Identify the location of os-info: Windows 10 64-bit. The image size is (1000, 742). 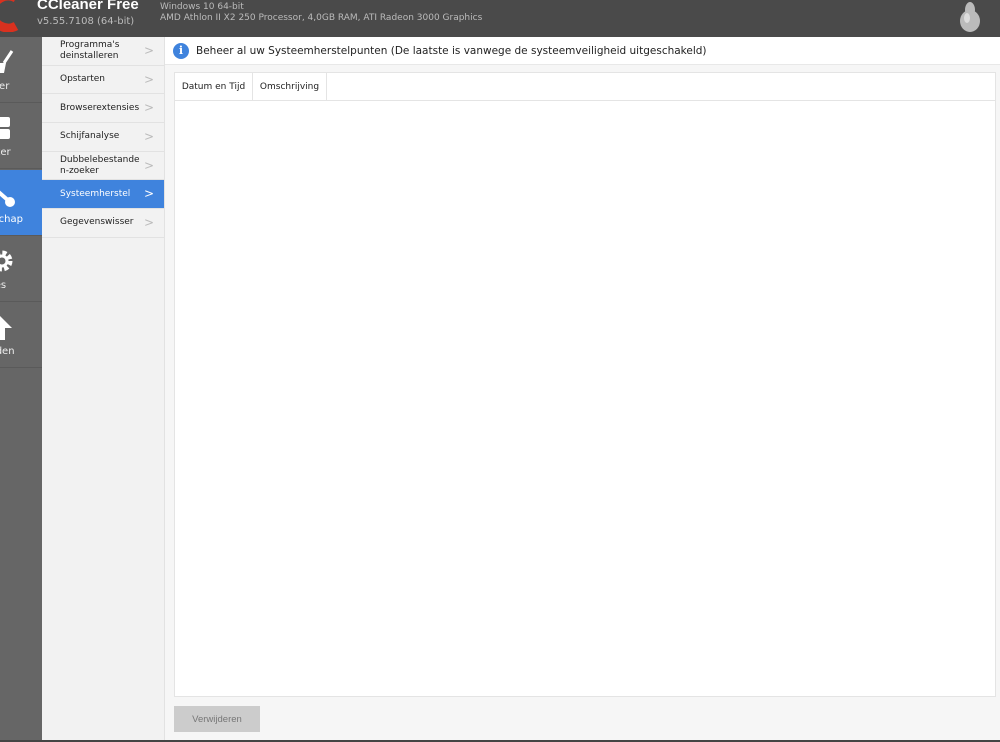
(202, 7).